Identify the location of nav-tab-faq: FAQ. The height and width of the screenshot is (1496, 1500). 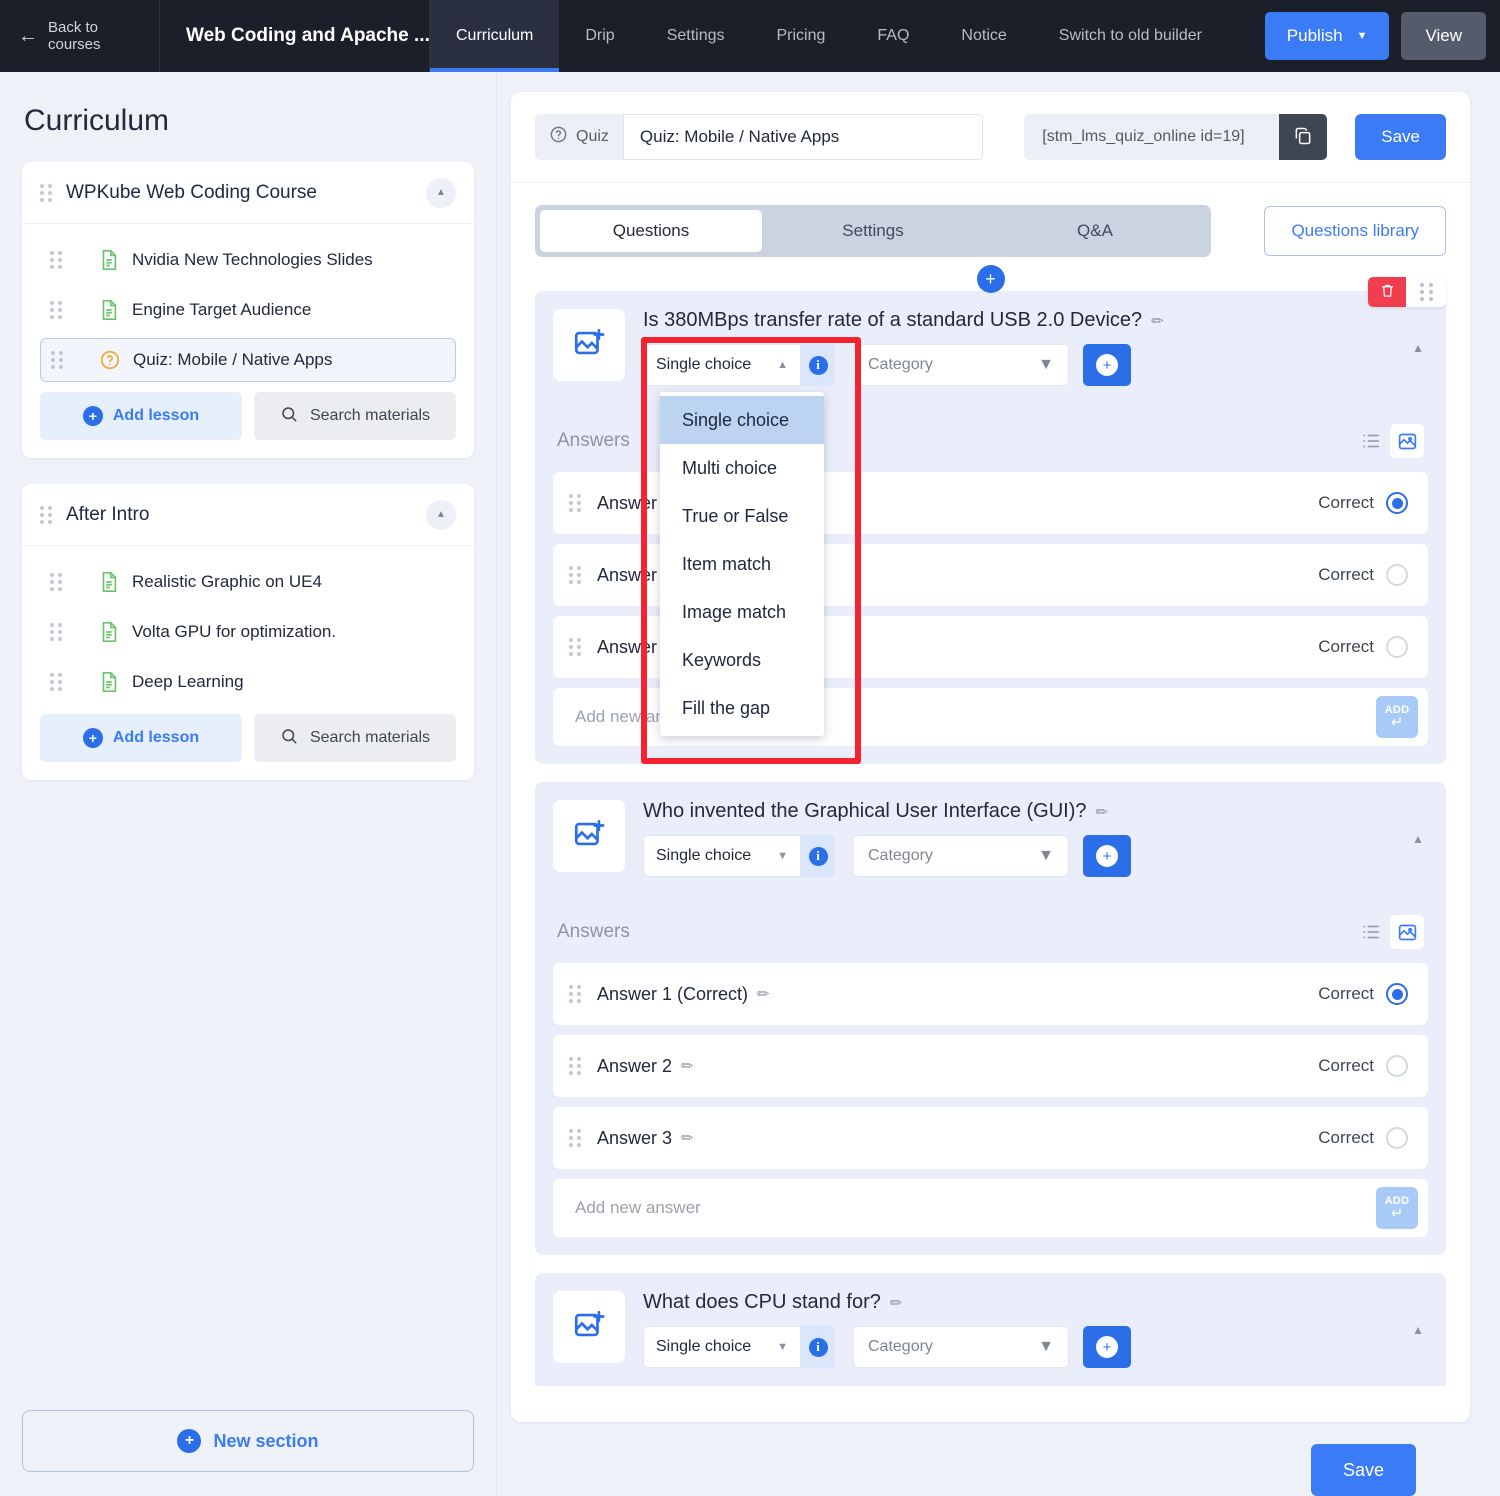
(893, 36).